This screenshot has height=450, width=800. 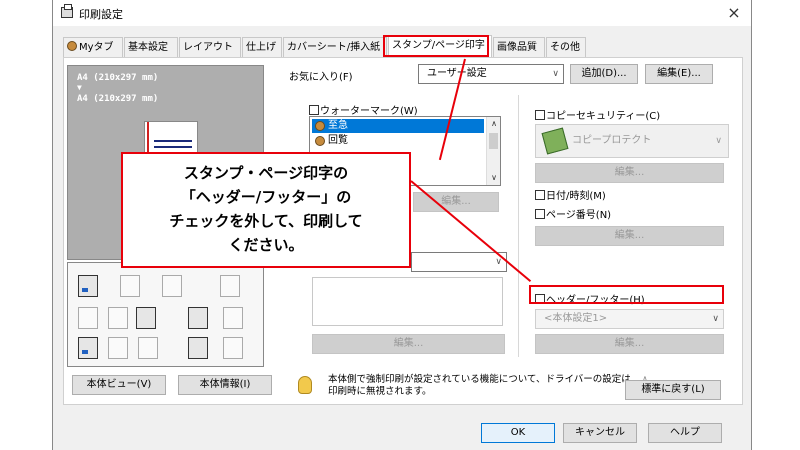 I want to click on ok-button: OK, so click(x=518, y=433).